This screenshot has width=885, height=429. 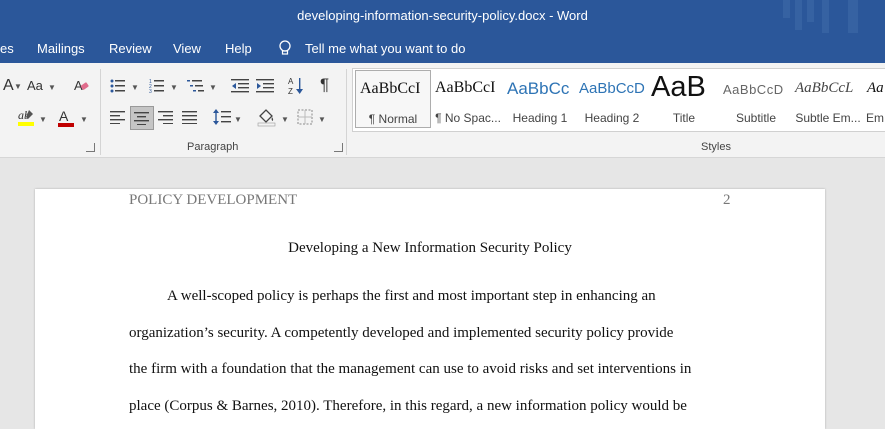 I want to click on style-heading-1: AaBbCc Heading 1, so click(x=540, y=99).